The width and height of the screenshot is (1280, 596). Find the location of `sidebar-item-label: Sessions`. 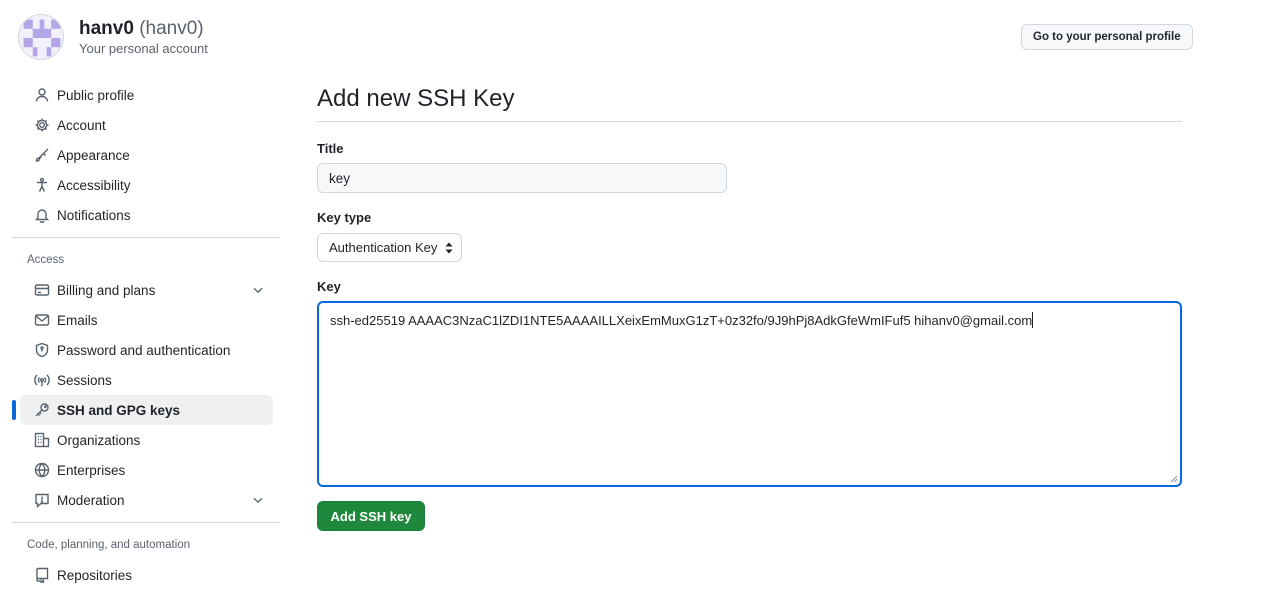

sidebar-item-label: Sessions is located at coordinates (84, 380).